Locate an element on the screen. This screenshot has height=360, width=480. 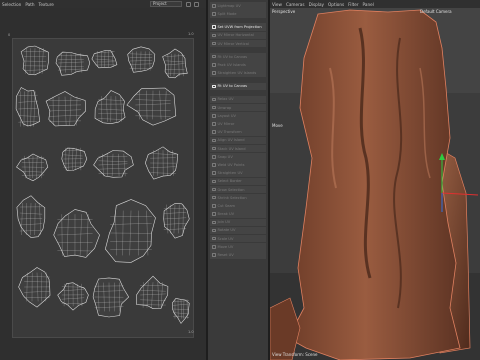
tool-button: Shrink Selection is located at coordinates (238, 197).